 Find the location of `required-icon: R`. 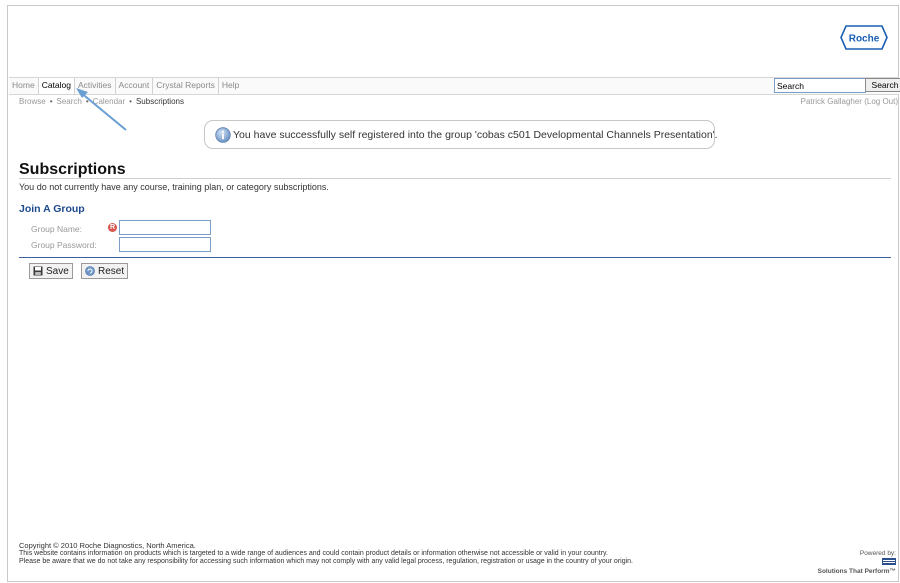

required-icon: R is located at coordinates (112, 227).